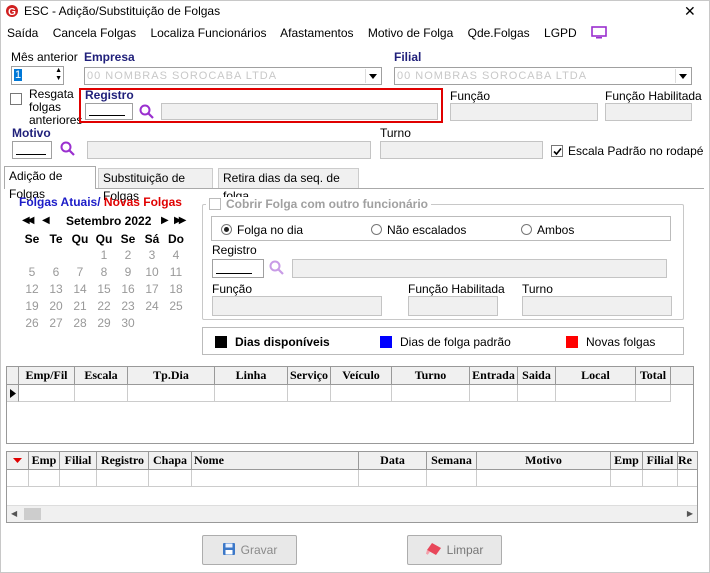 Image resolution: width=710 pixels, height=573 pixels. Describe the element at coordinates (454, 550) in the screenshot. I see `limpar-button: Limpar` at that location.